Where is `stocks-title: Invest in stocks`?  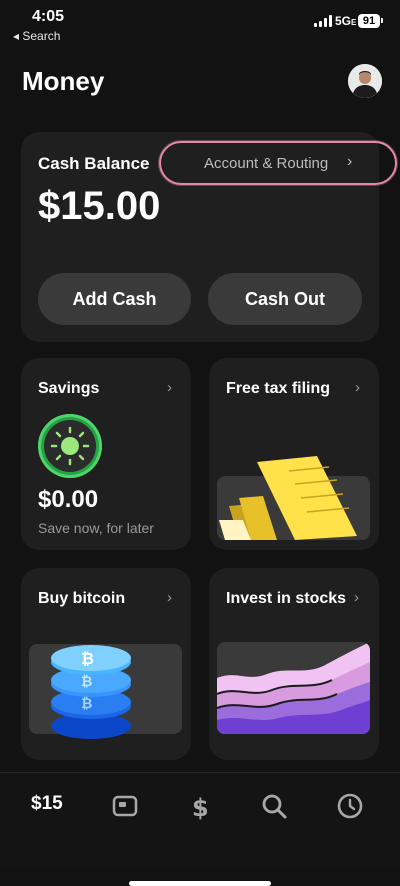 stocks-title: Invest in stocks is located at coordinates (286, 598).